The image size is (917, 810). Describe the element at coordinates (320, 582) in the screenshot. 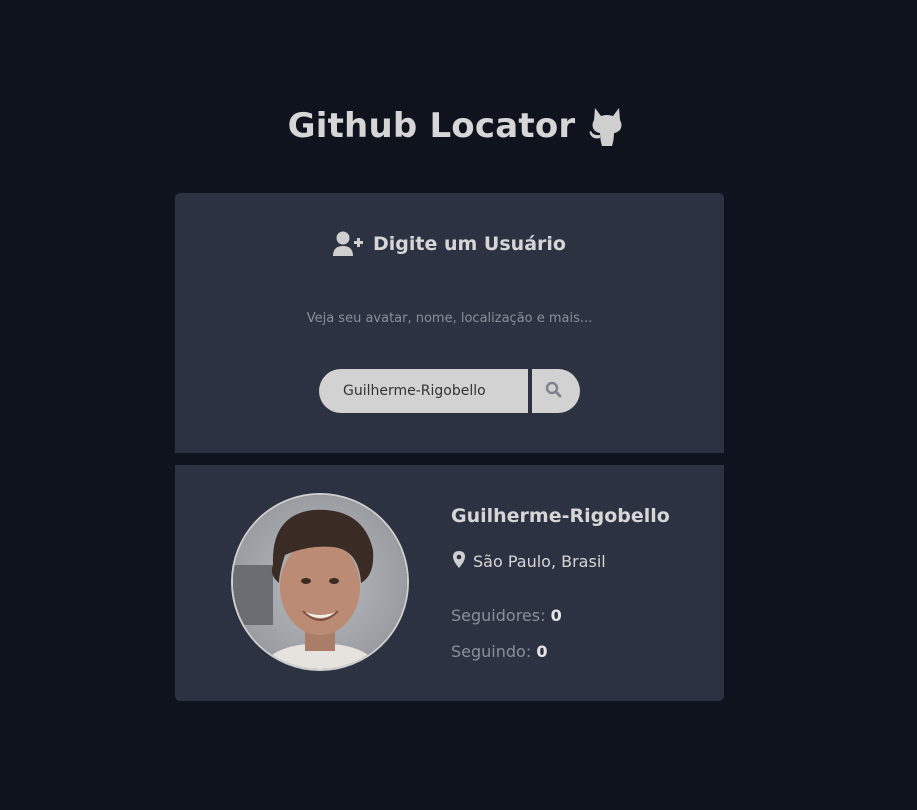

I see `avatar` at that location.